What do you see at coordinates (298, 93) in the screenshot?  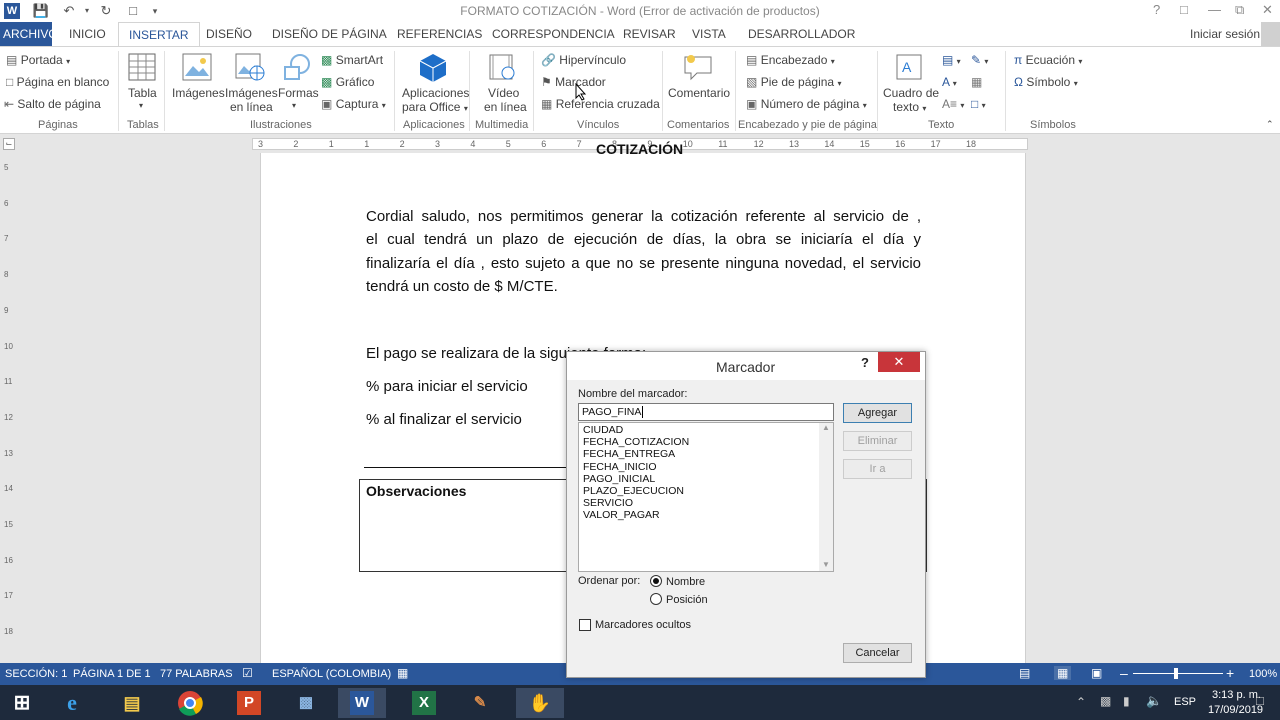 I see `formas-button: Formas` at bounding box center [298, 93].